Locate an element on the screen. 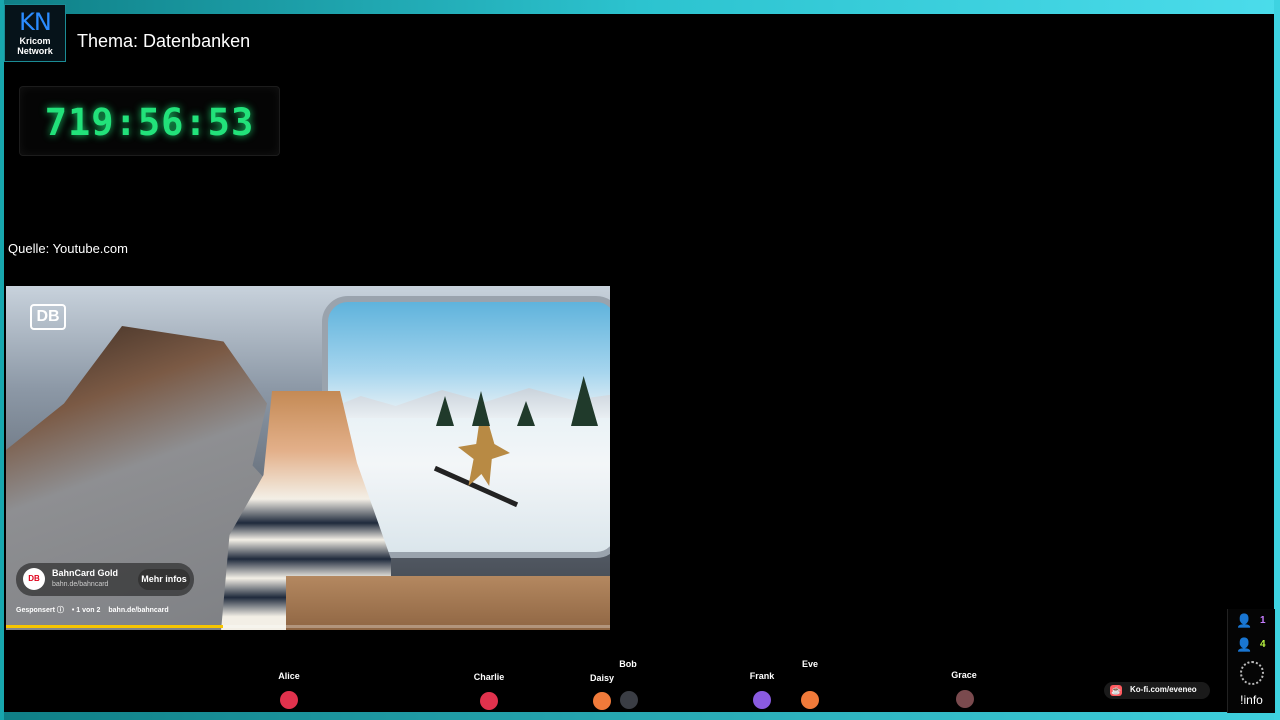 The height and width of the screenshot is (720, 1280). db-logo: DB is located at coordinates (48, 317).